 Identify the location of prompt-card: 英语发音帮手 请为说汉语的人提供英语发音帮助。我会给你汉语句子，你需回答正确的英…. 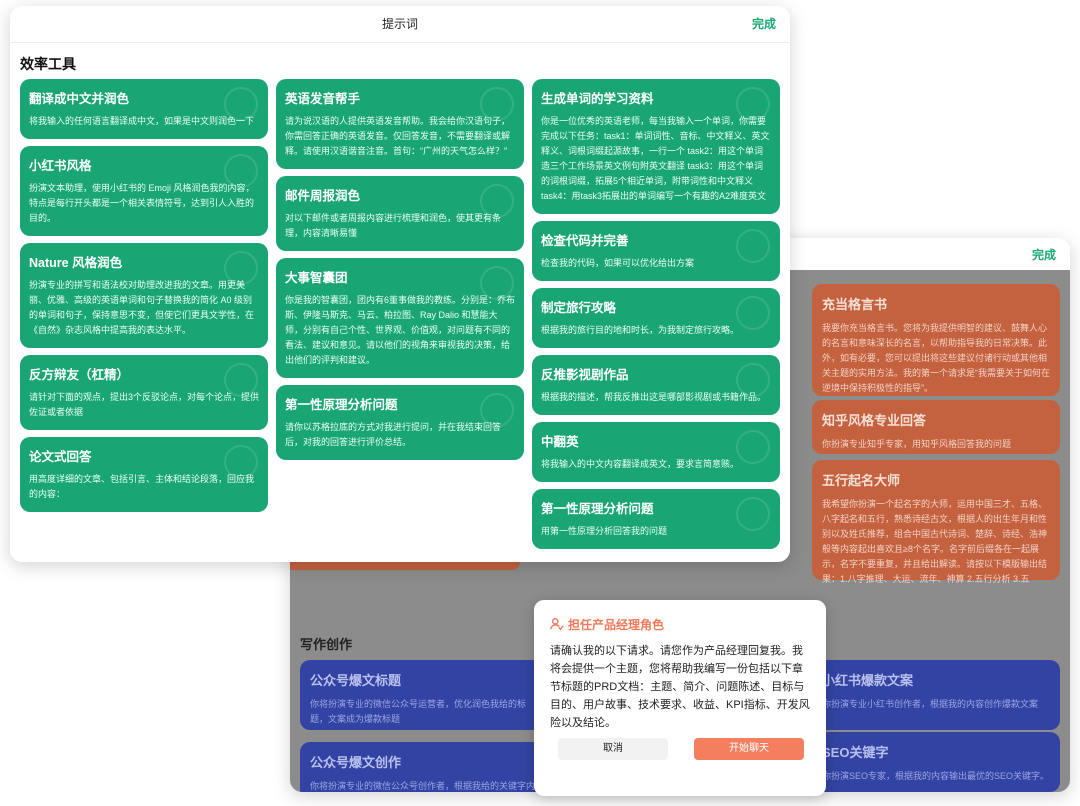
(400, 124).